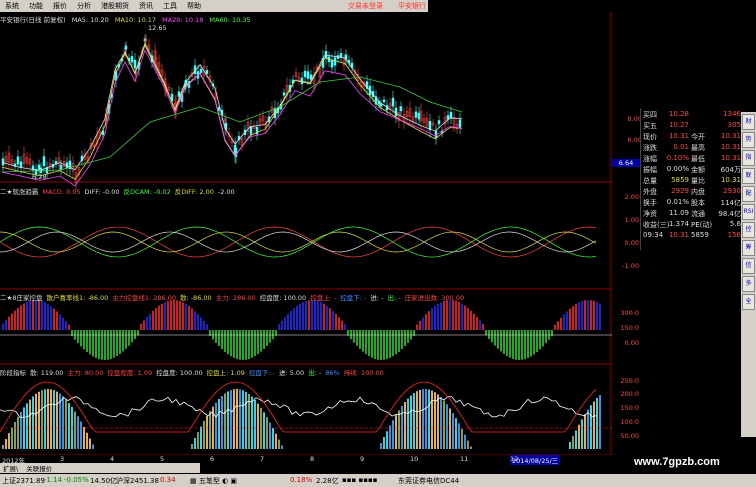  What do you see at coordinates (301, 480) in the screenshot?
I see `pct2: 0.18%` at bounding box center [301, 480].